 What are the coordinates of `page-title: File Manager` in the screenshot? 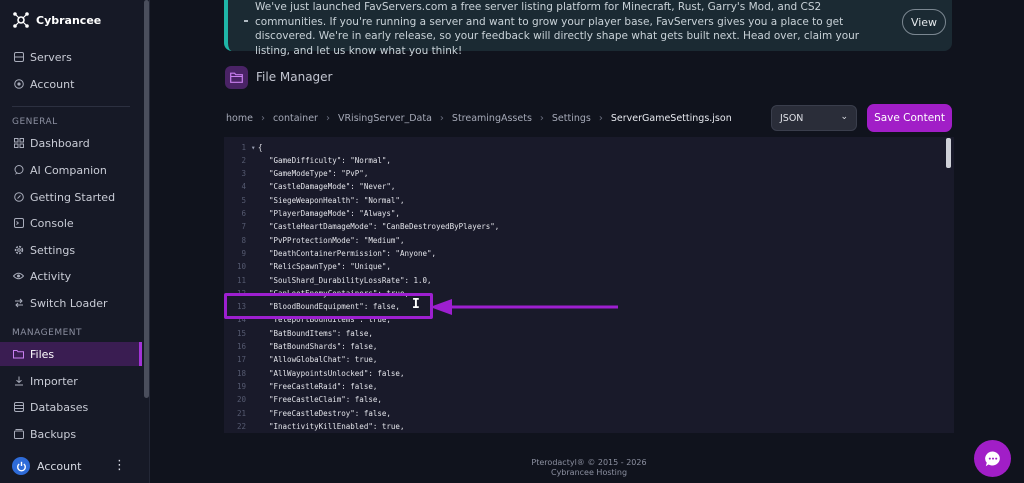 It's located at (294, 77).